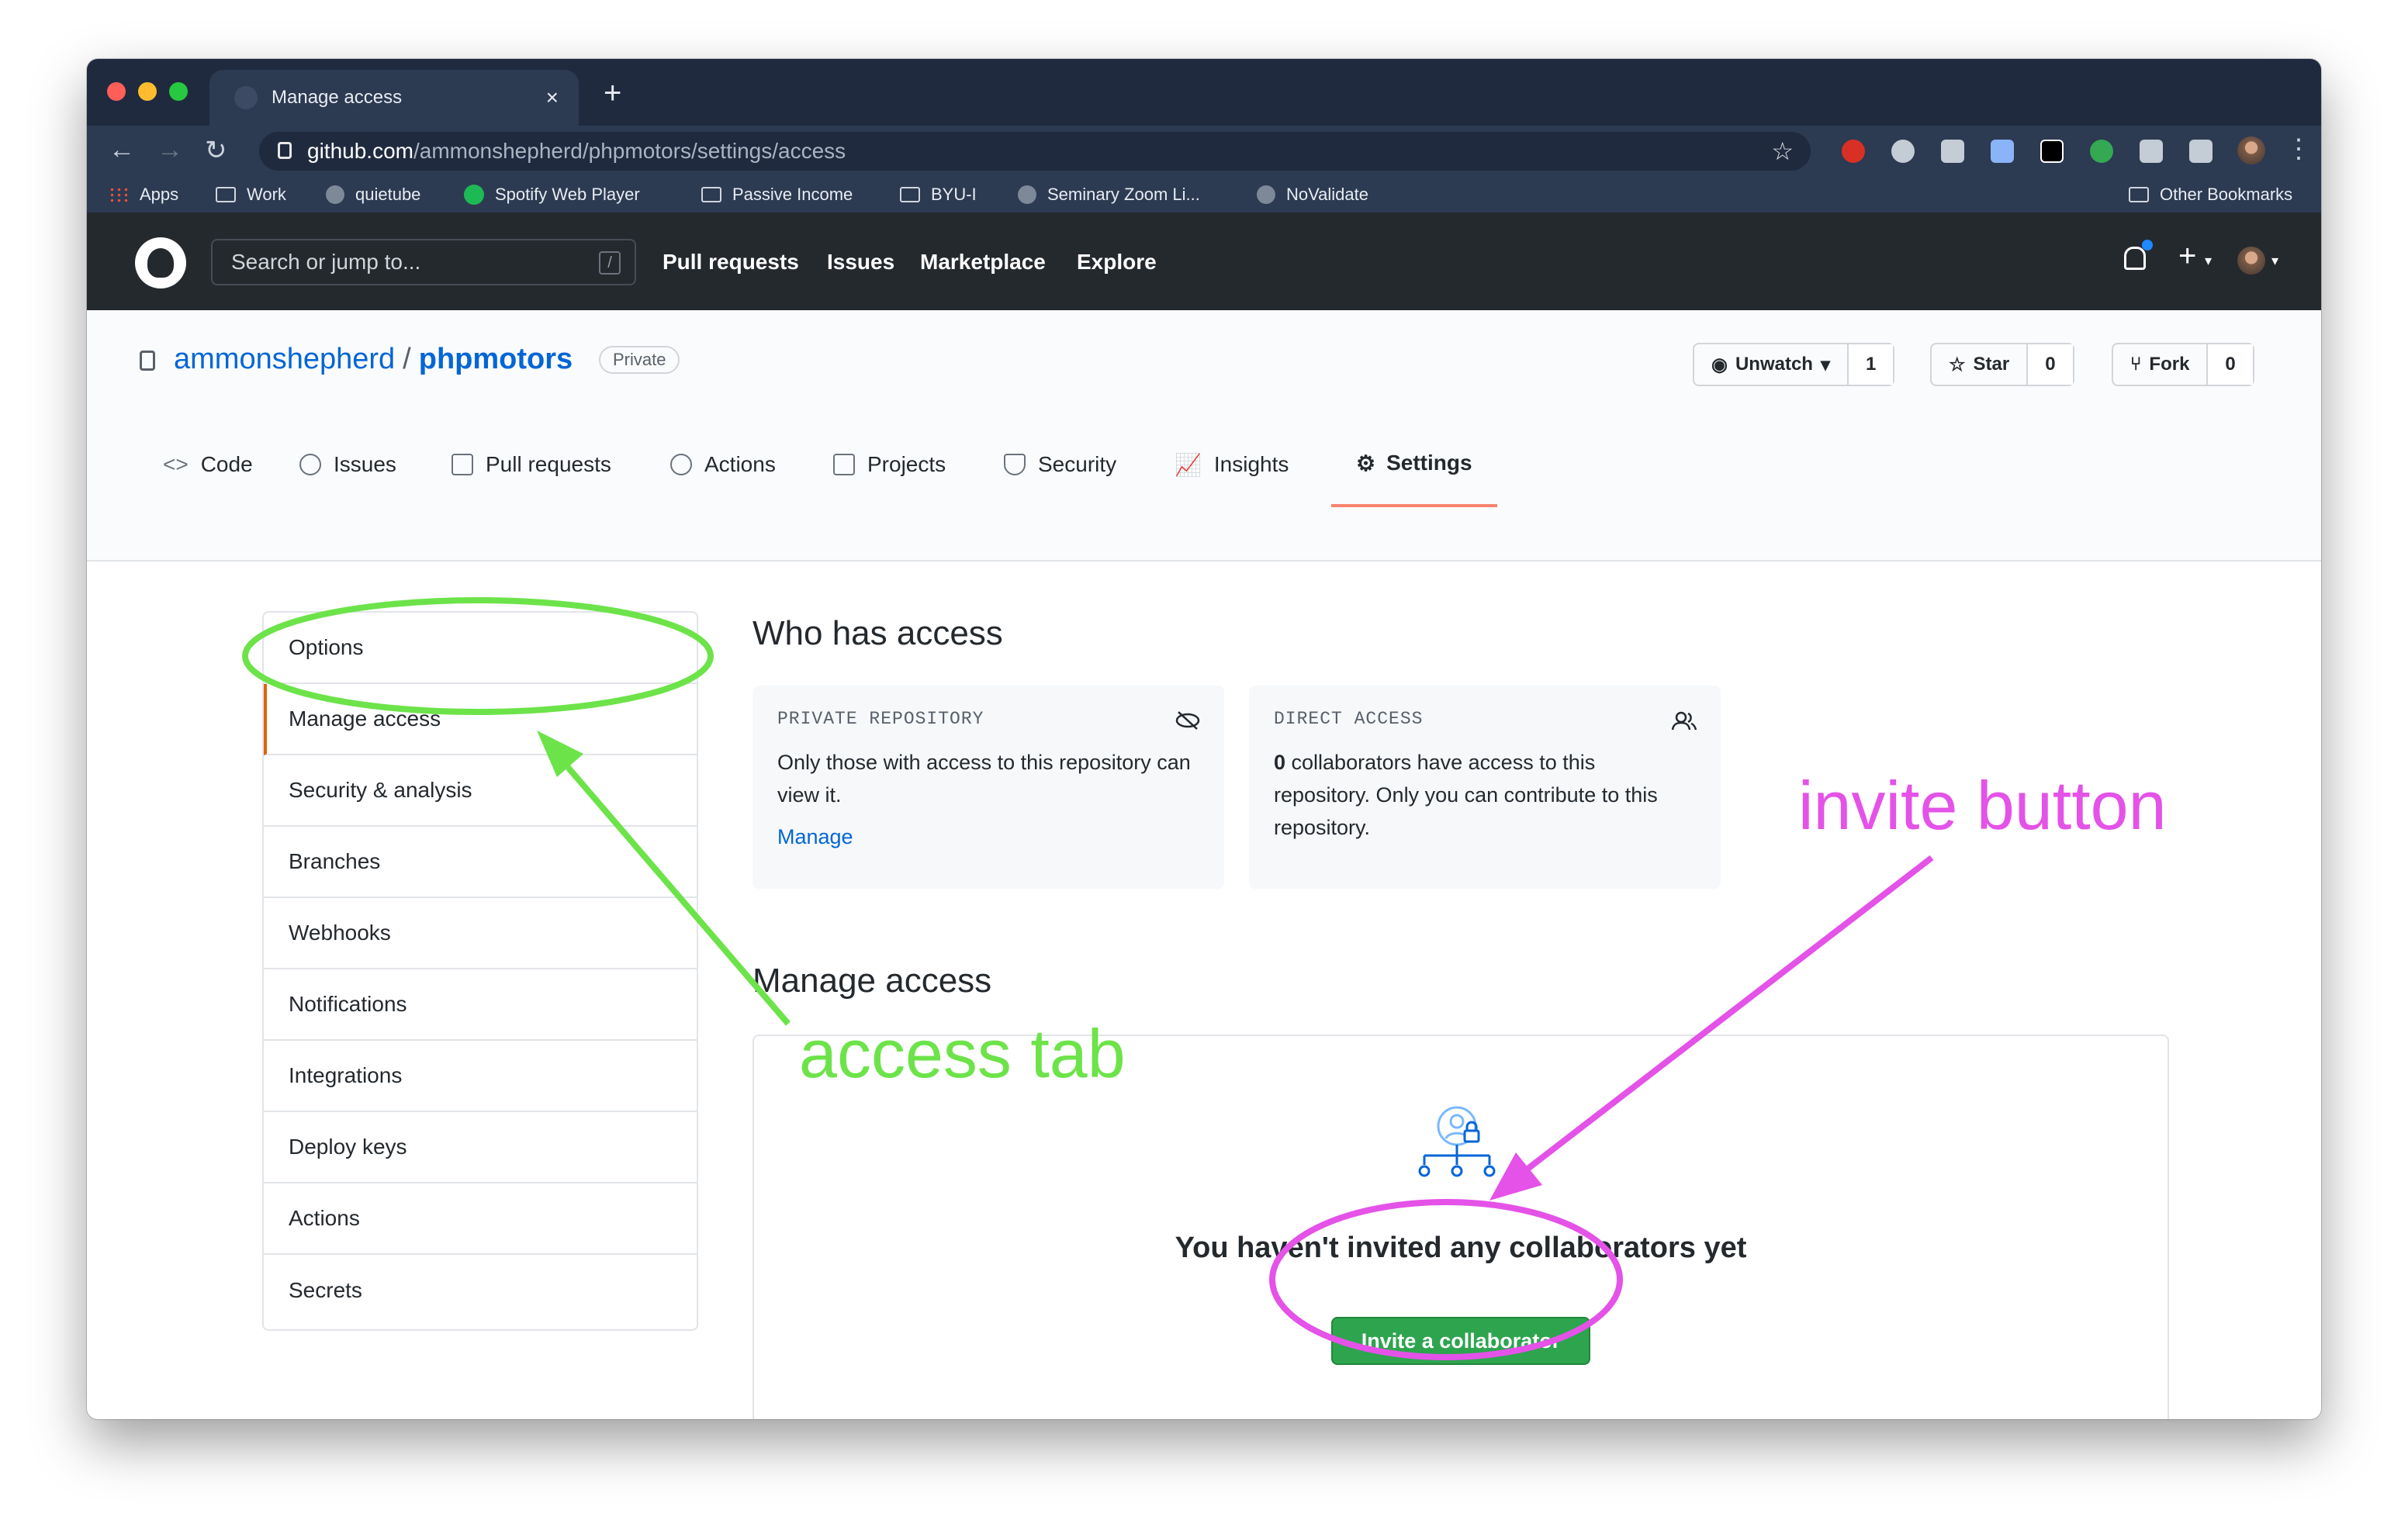 This screenshot has height=1534, width=2408. I want to click on new-tab-button: +, so click(612, 93).